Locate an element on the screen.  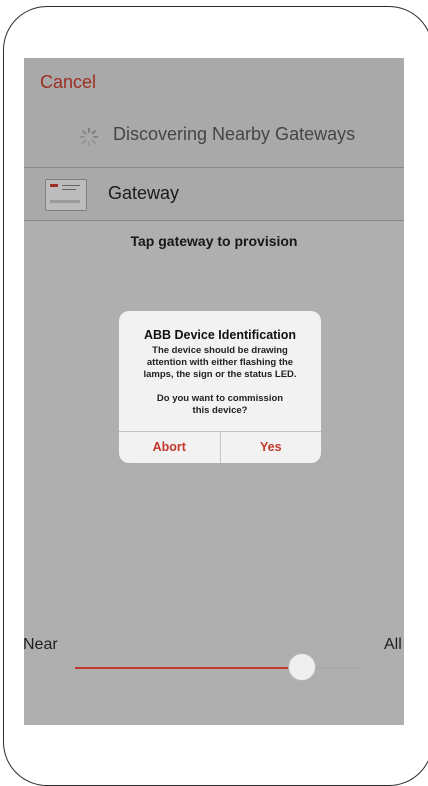
dialog-question-line: this device? is located at coordinates (220, 410).